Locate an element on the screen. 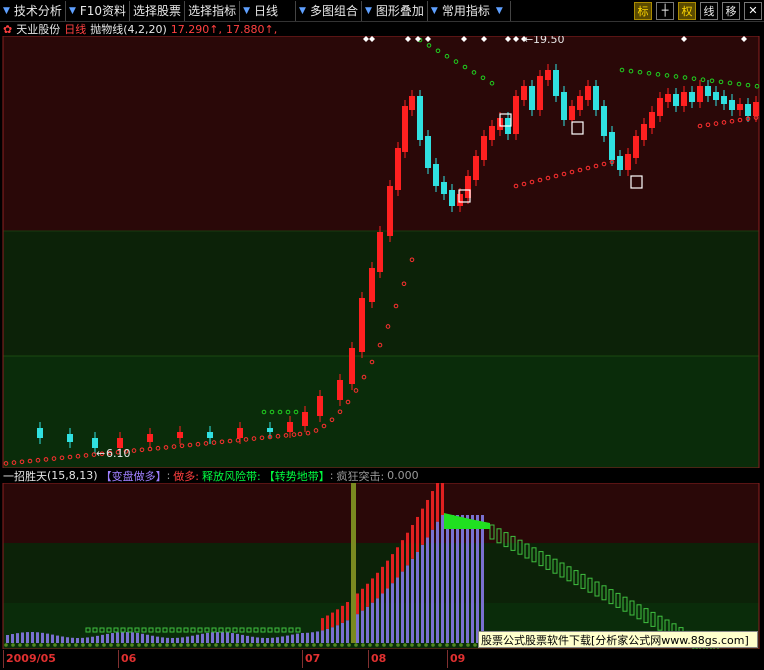 Image resolution: width=764 pixels, height=670 pixels. common-indicator-button: ▼ 常用指标 ▼ is located at coordinates (469, 10).